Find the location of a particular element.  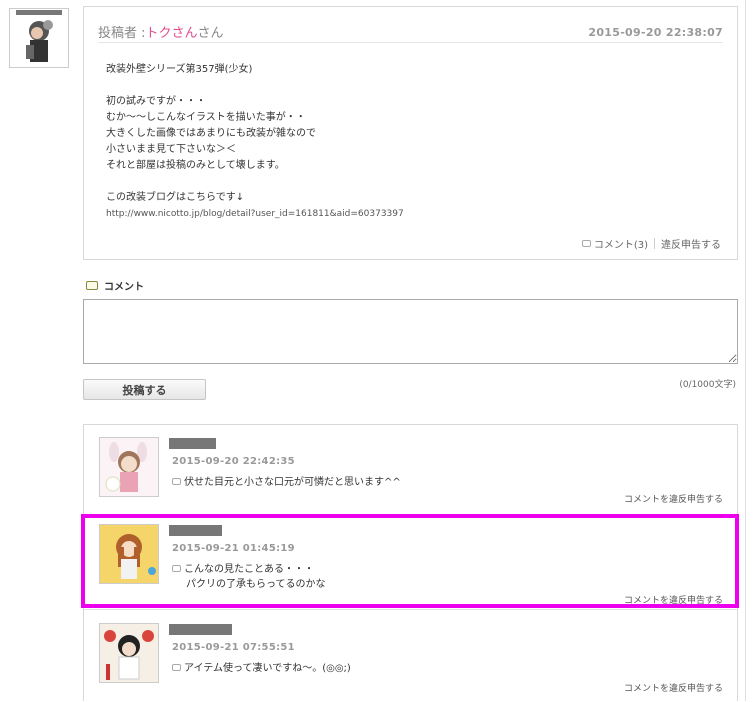

comment-textarea is located at coordinates (410, 331).